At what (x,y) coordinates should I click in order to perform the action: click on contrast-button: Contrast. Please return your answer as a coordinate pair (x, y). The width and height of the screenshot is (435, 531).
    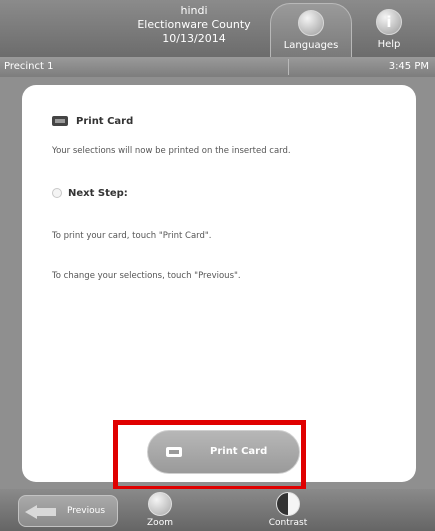
    Looking at the image, I should click on (288, 510).